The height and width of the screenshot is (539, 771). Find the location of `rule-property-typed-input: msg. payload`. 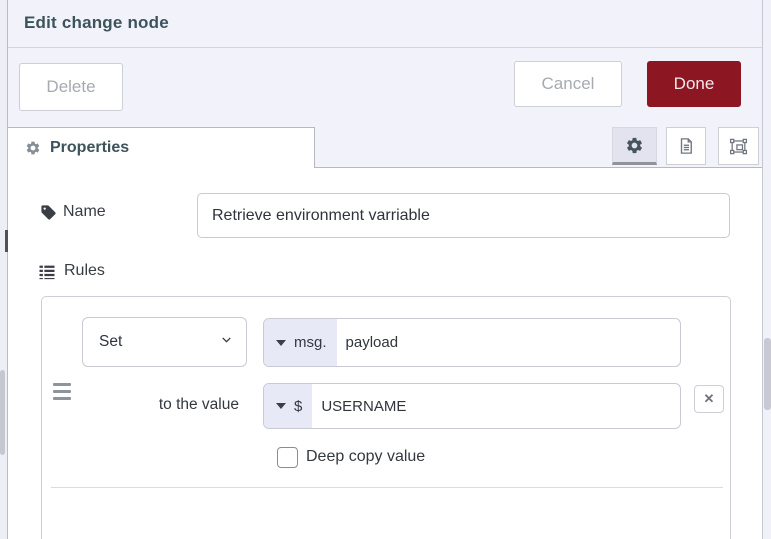

rule-property-typed-input: msg. payload is located at coordinates (472, 342).